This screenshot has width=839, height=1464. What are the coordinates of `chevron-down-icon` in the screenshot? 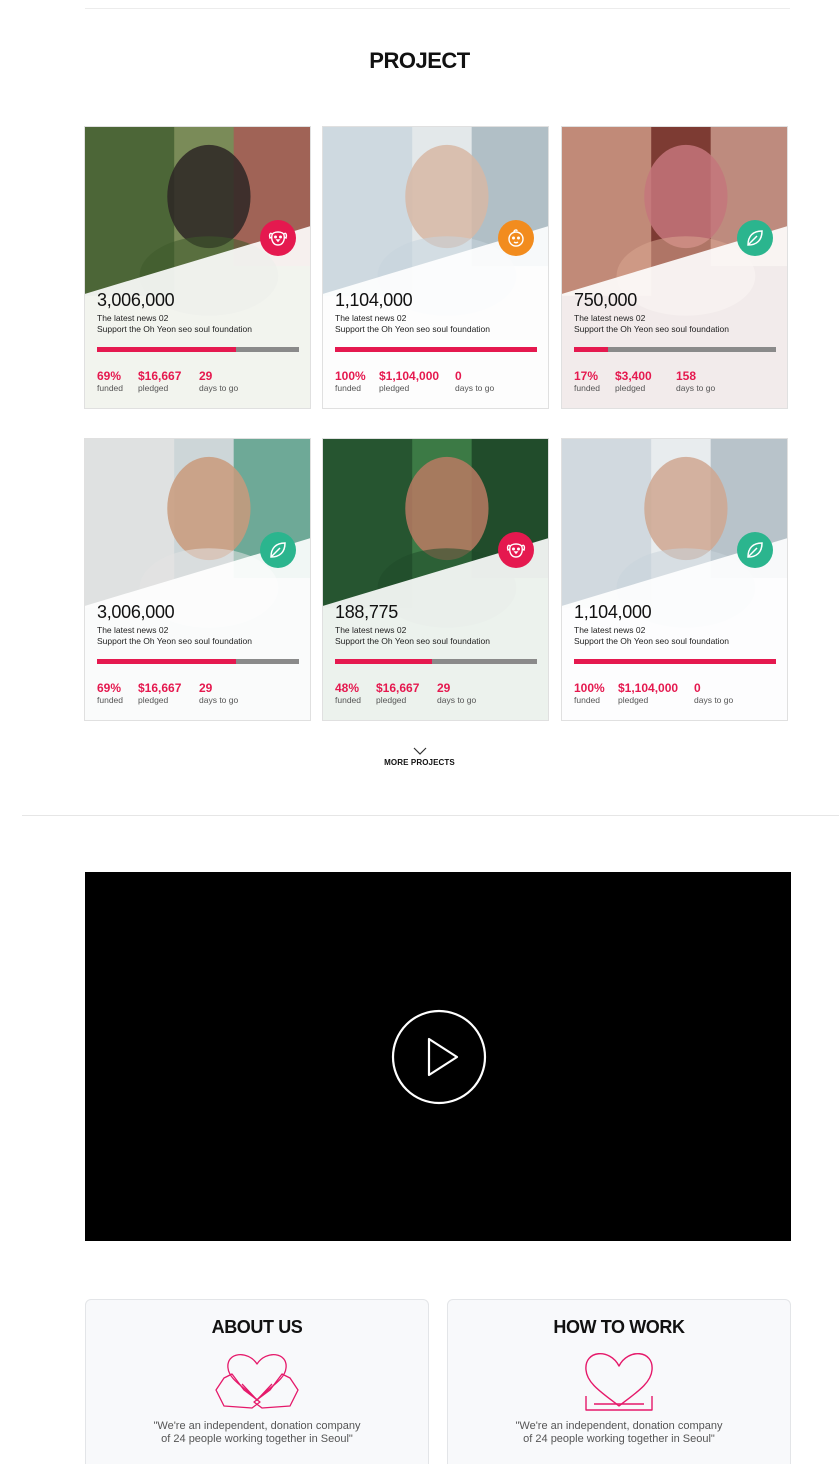 It's located at (419, 751).